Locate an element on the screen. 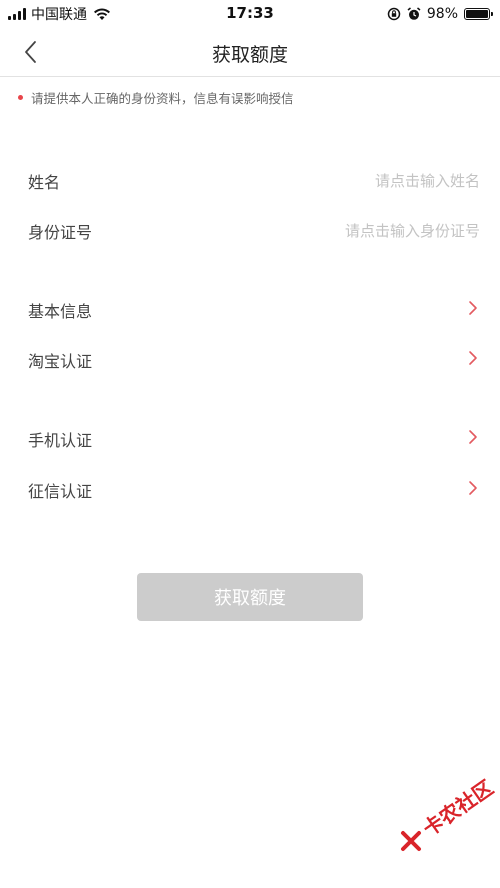 The image size is (500, 888). notice-text: 请提供本人正确的身份资料，信息有误影响授信 is located at coordinates (162, 98).